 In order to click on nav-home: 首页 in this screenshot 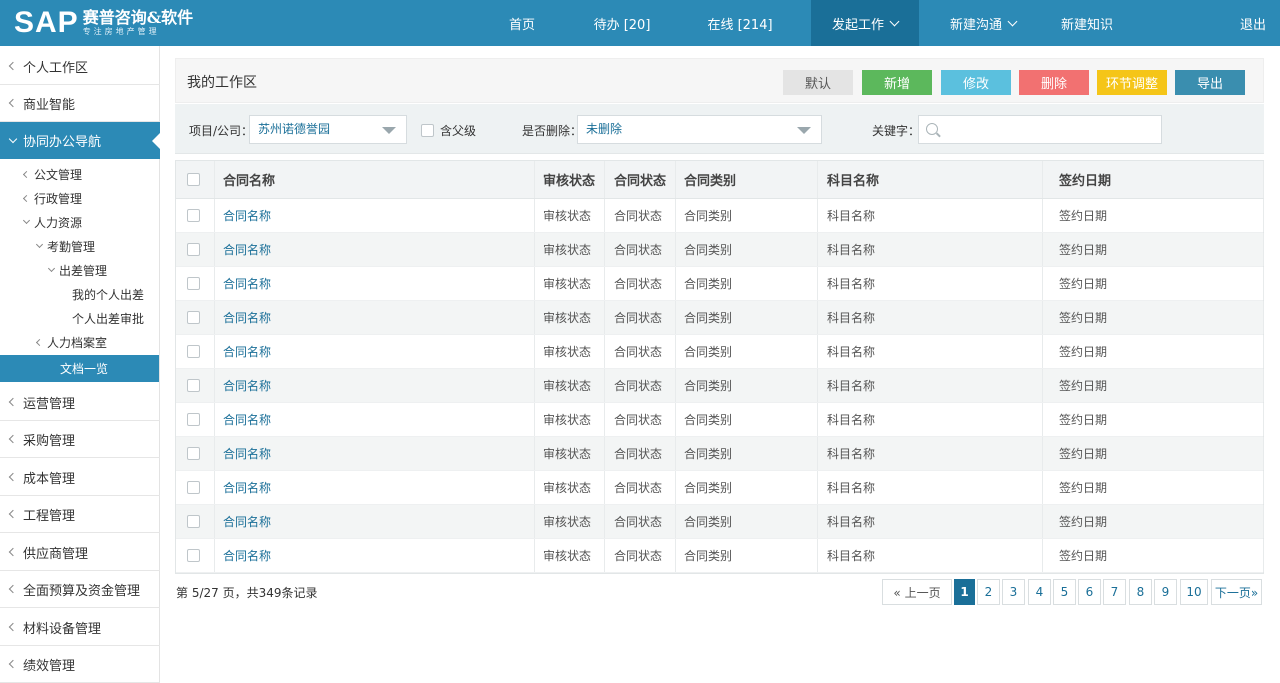, I will do `click(522, 23)`.